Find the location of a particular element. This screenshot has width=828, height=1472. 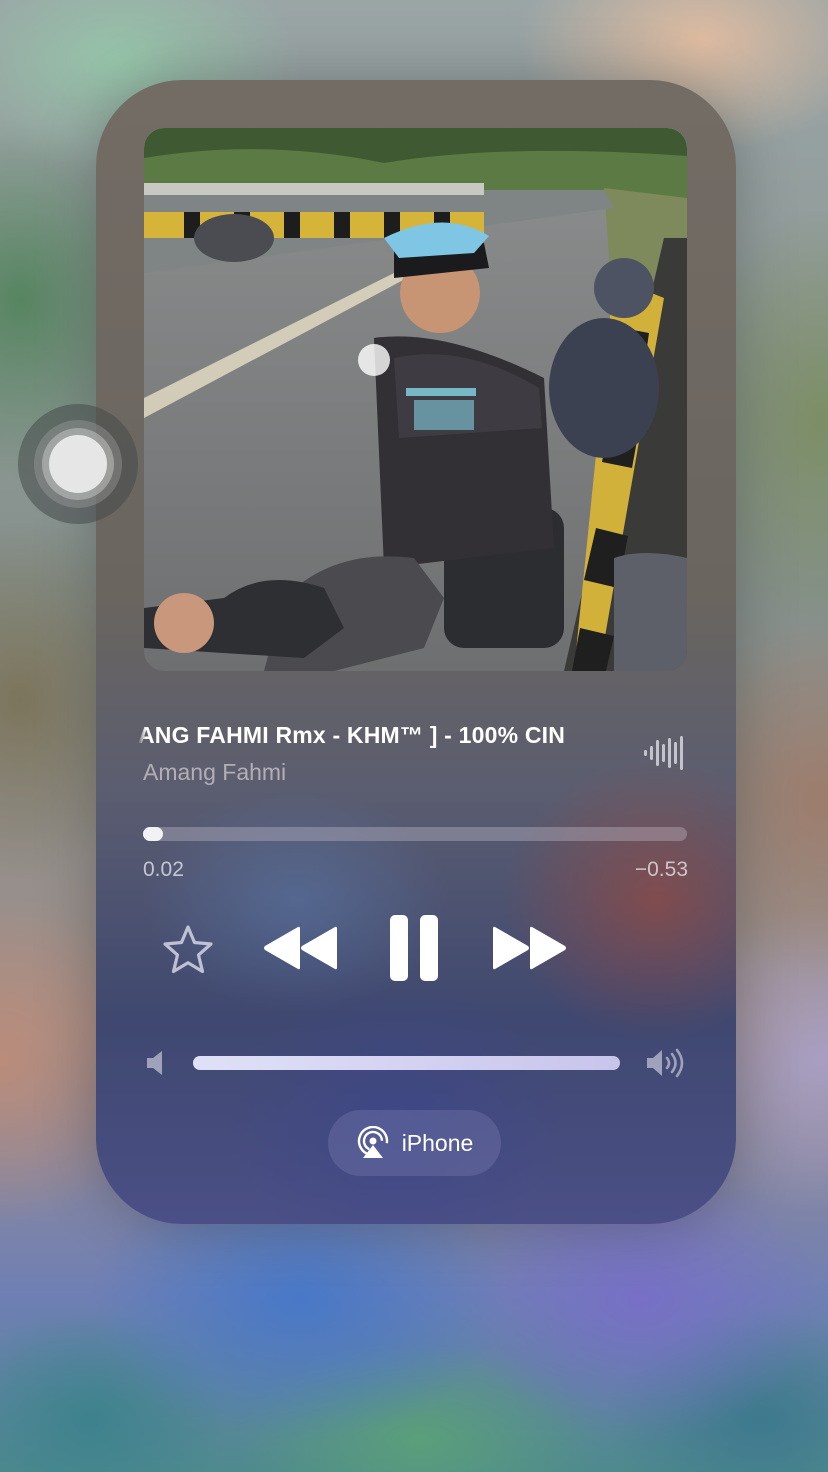

playback-scrubber is located at coordinates (415, 834).